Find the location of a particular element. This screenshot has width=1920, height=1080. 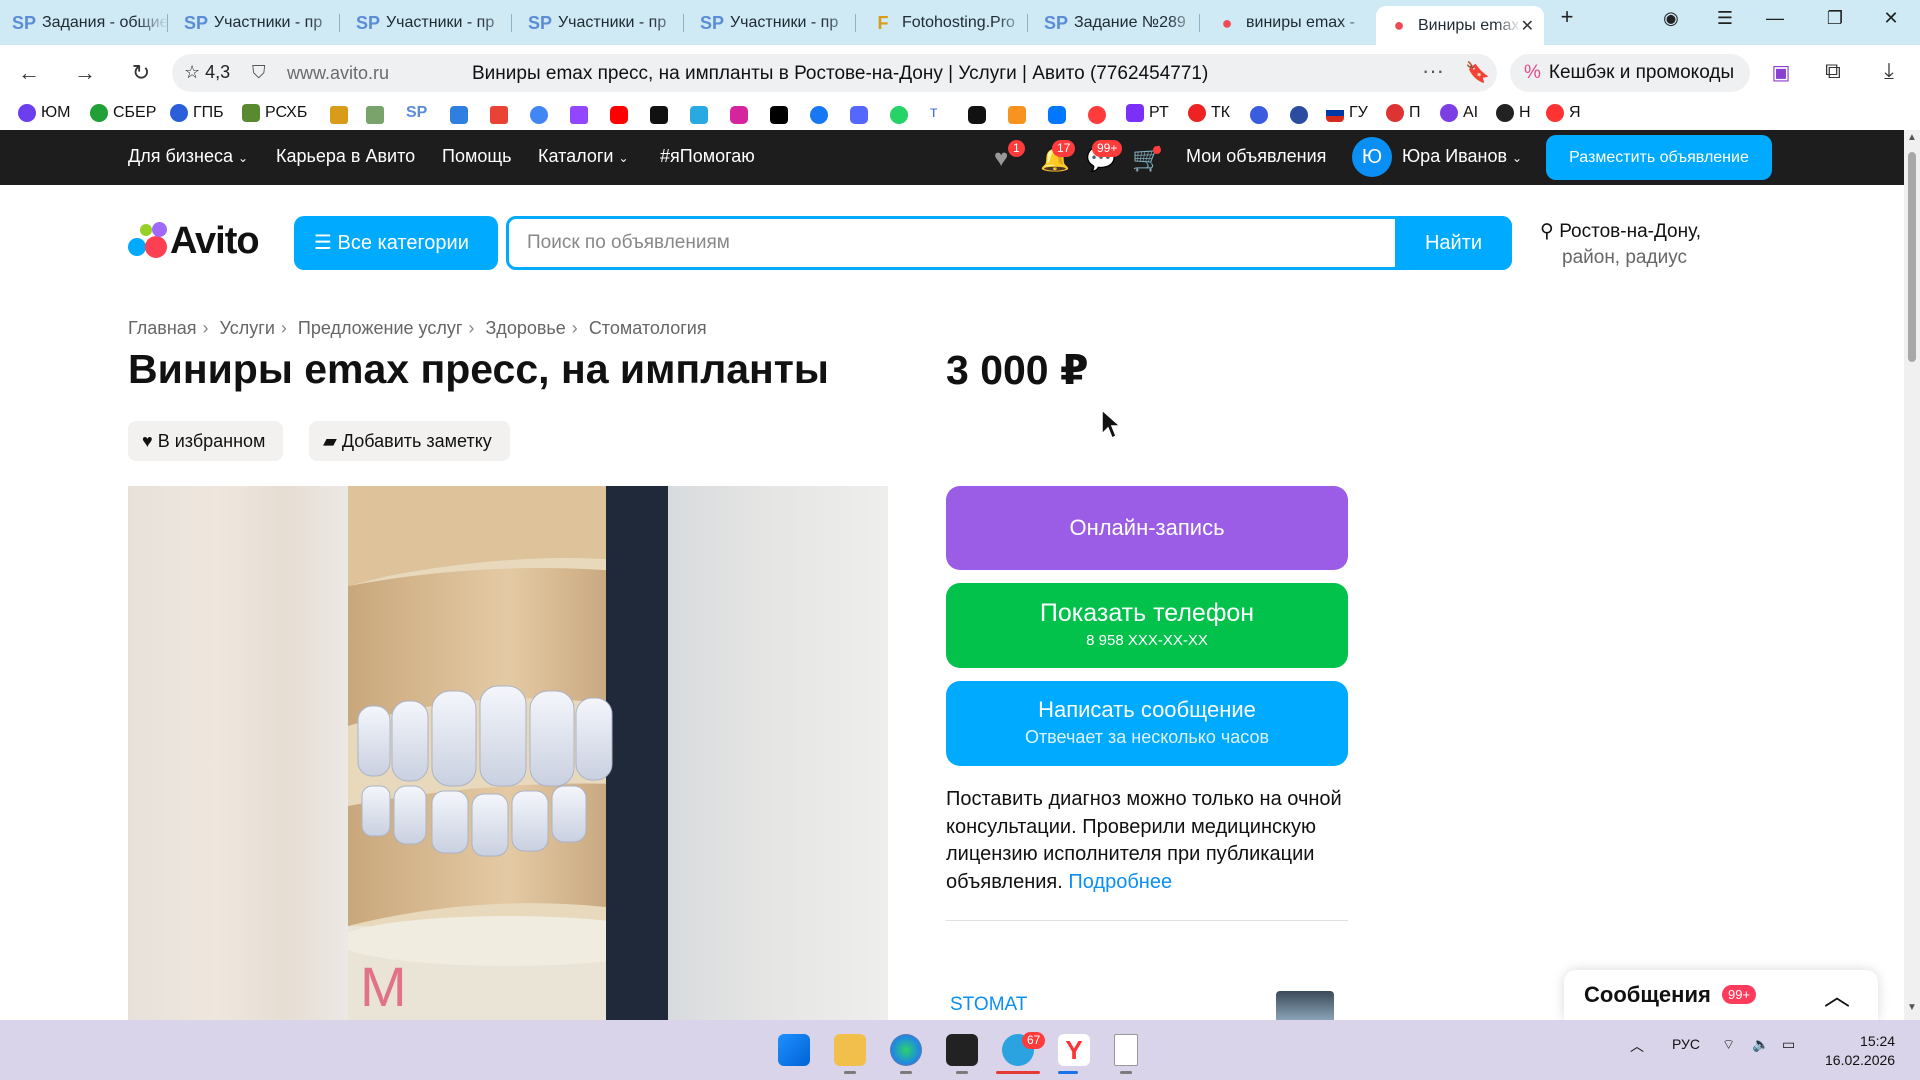

bookmark-item: РСХБ is located at coordinates (274, 113).